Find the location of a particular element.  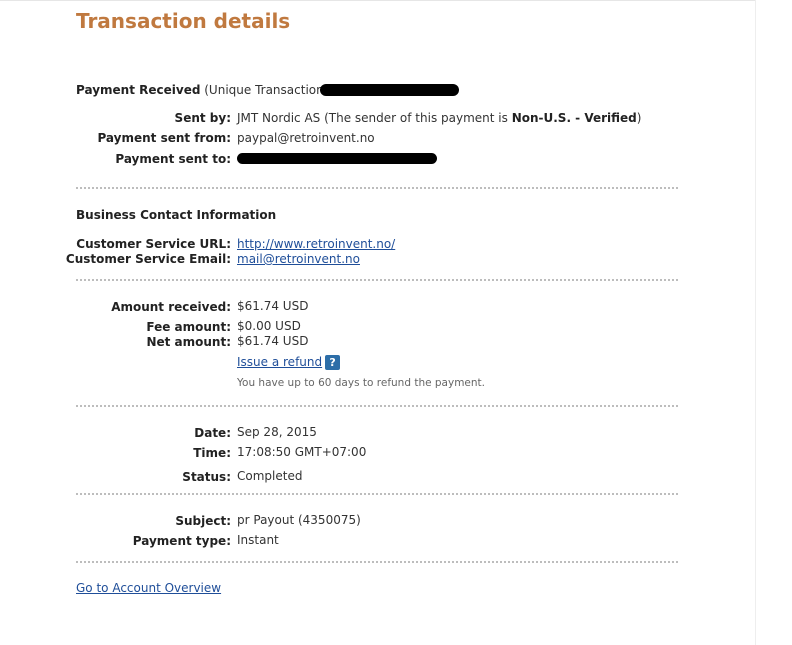

customer-service-url-label: Customer Service URL: is located at coordinates (153, 244).